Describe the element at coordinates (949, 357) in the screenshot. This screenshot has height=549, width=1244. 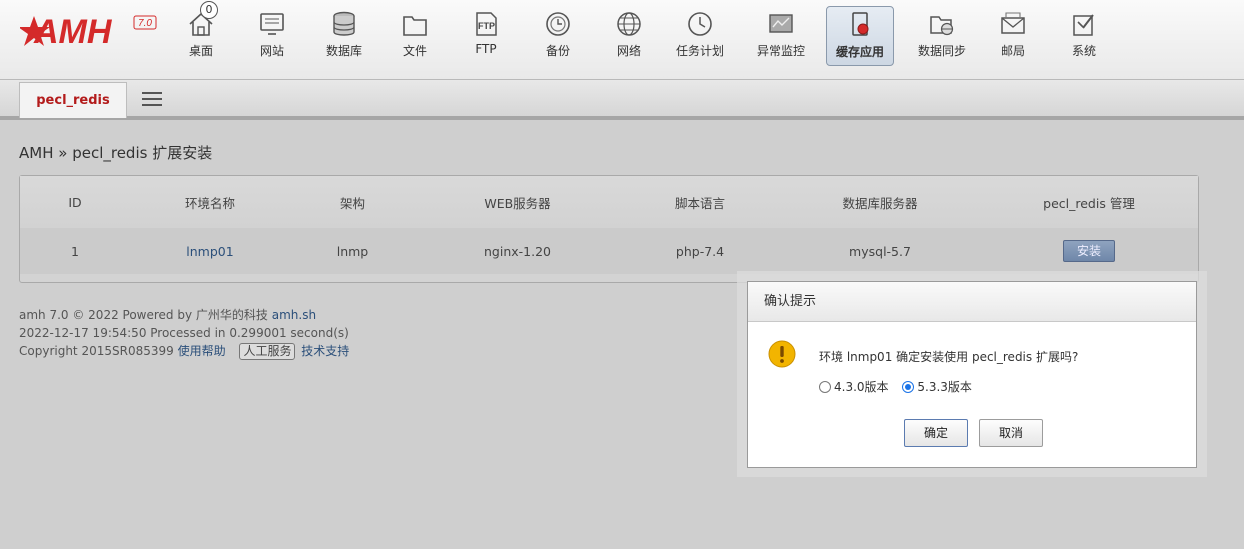
I see `dialog-message: 环境 lnmp01 确定安装使用 pecl_redis 扩展吗?` at that location.